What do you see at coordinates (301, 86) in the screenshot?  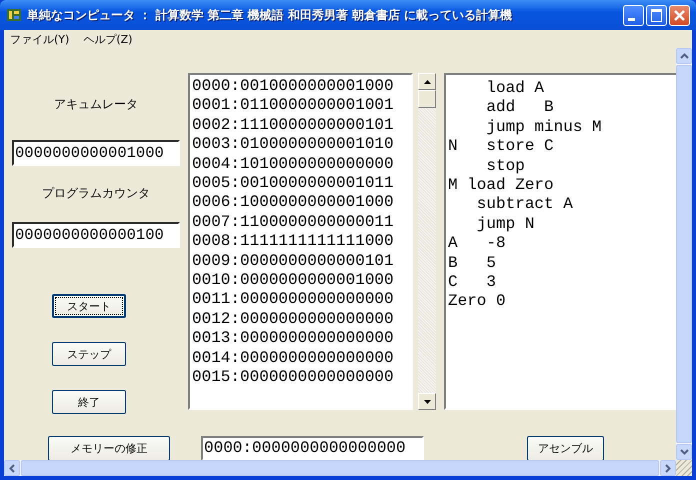 I see `memory-entry: 0000:0010000000001000` at bounding box center [301, 86].